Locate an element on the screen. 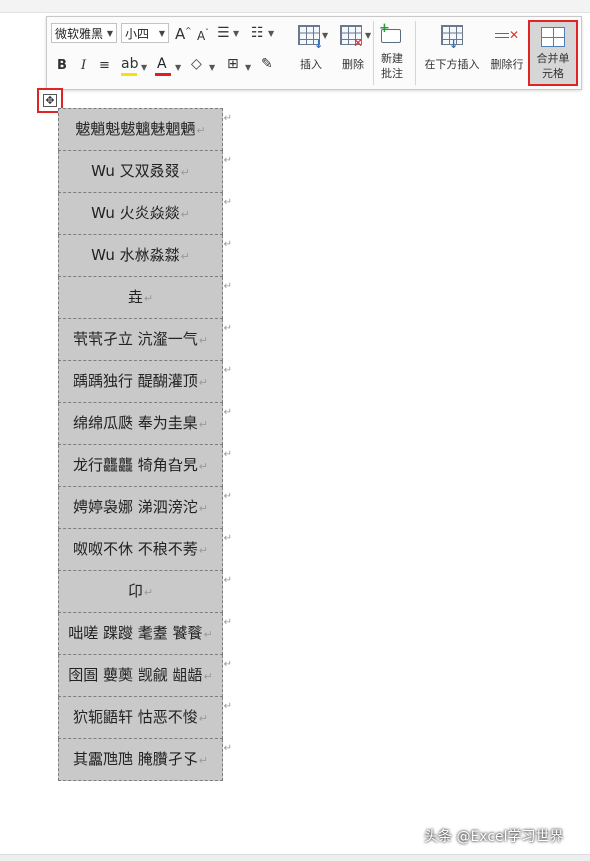 Image resolution: width=590 pixels, height=861 pixels. table-cell-text: 垚 is located at coordinates (135, 297).